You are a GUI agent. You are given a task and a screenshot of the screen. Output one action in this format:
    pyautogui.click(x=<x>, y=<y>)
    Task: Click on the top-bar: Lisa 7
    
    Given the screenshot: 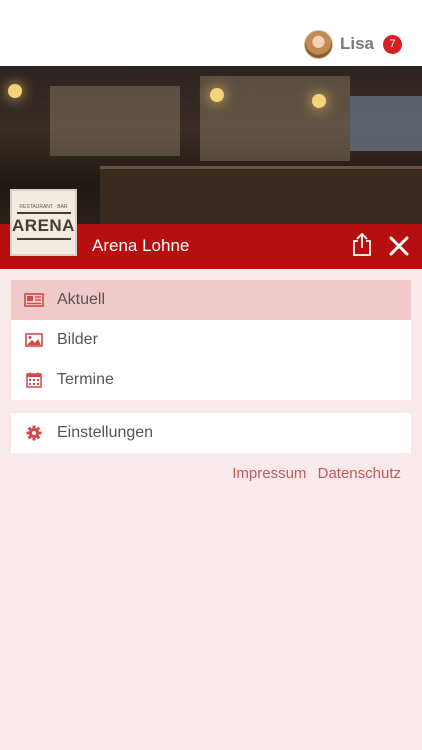 What is the action you would take?
    pyautogui.click(x=211, y=33)
    